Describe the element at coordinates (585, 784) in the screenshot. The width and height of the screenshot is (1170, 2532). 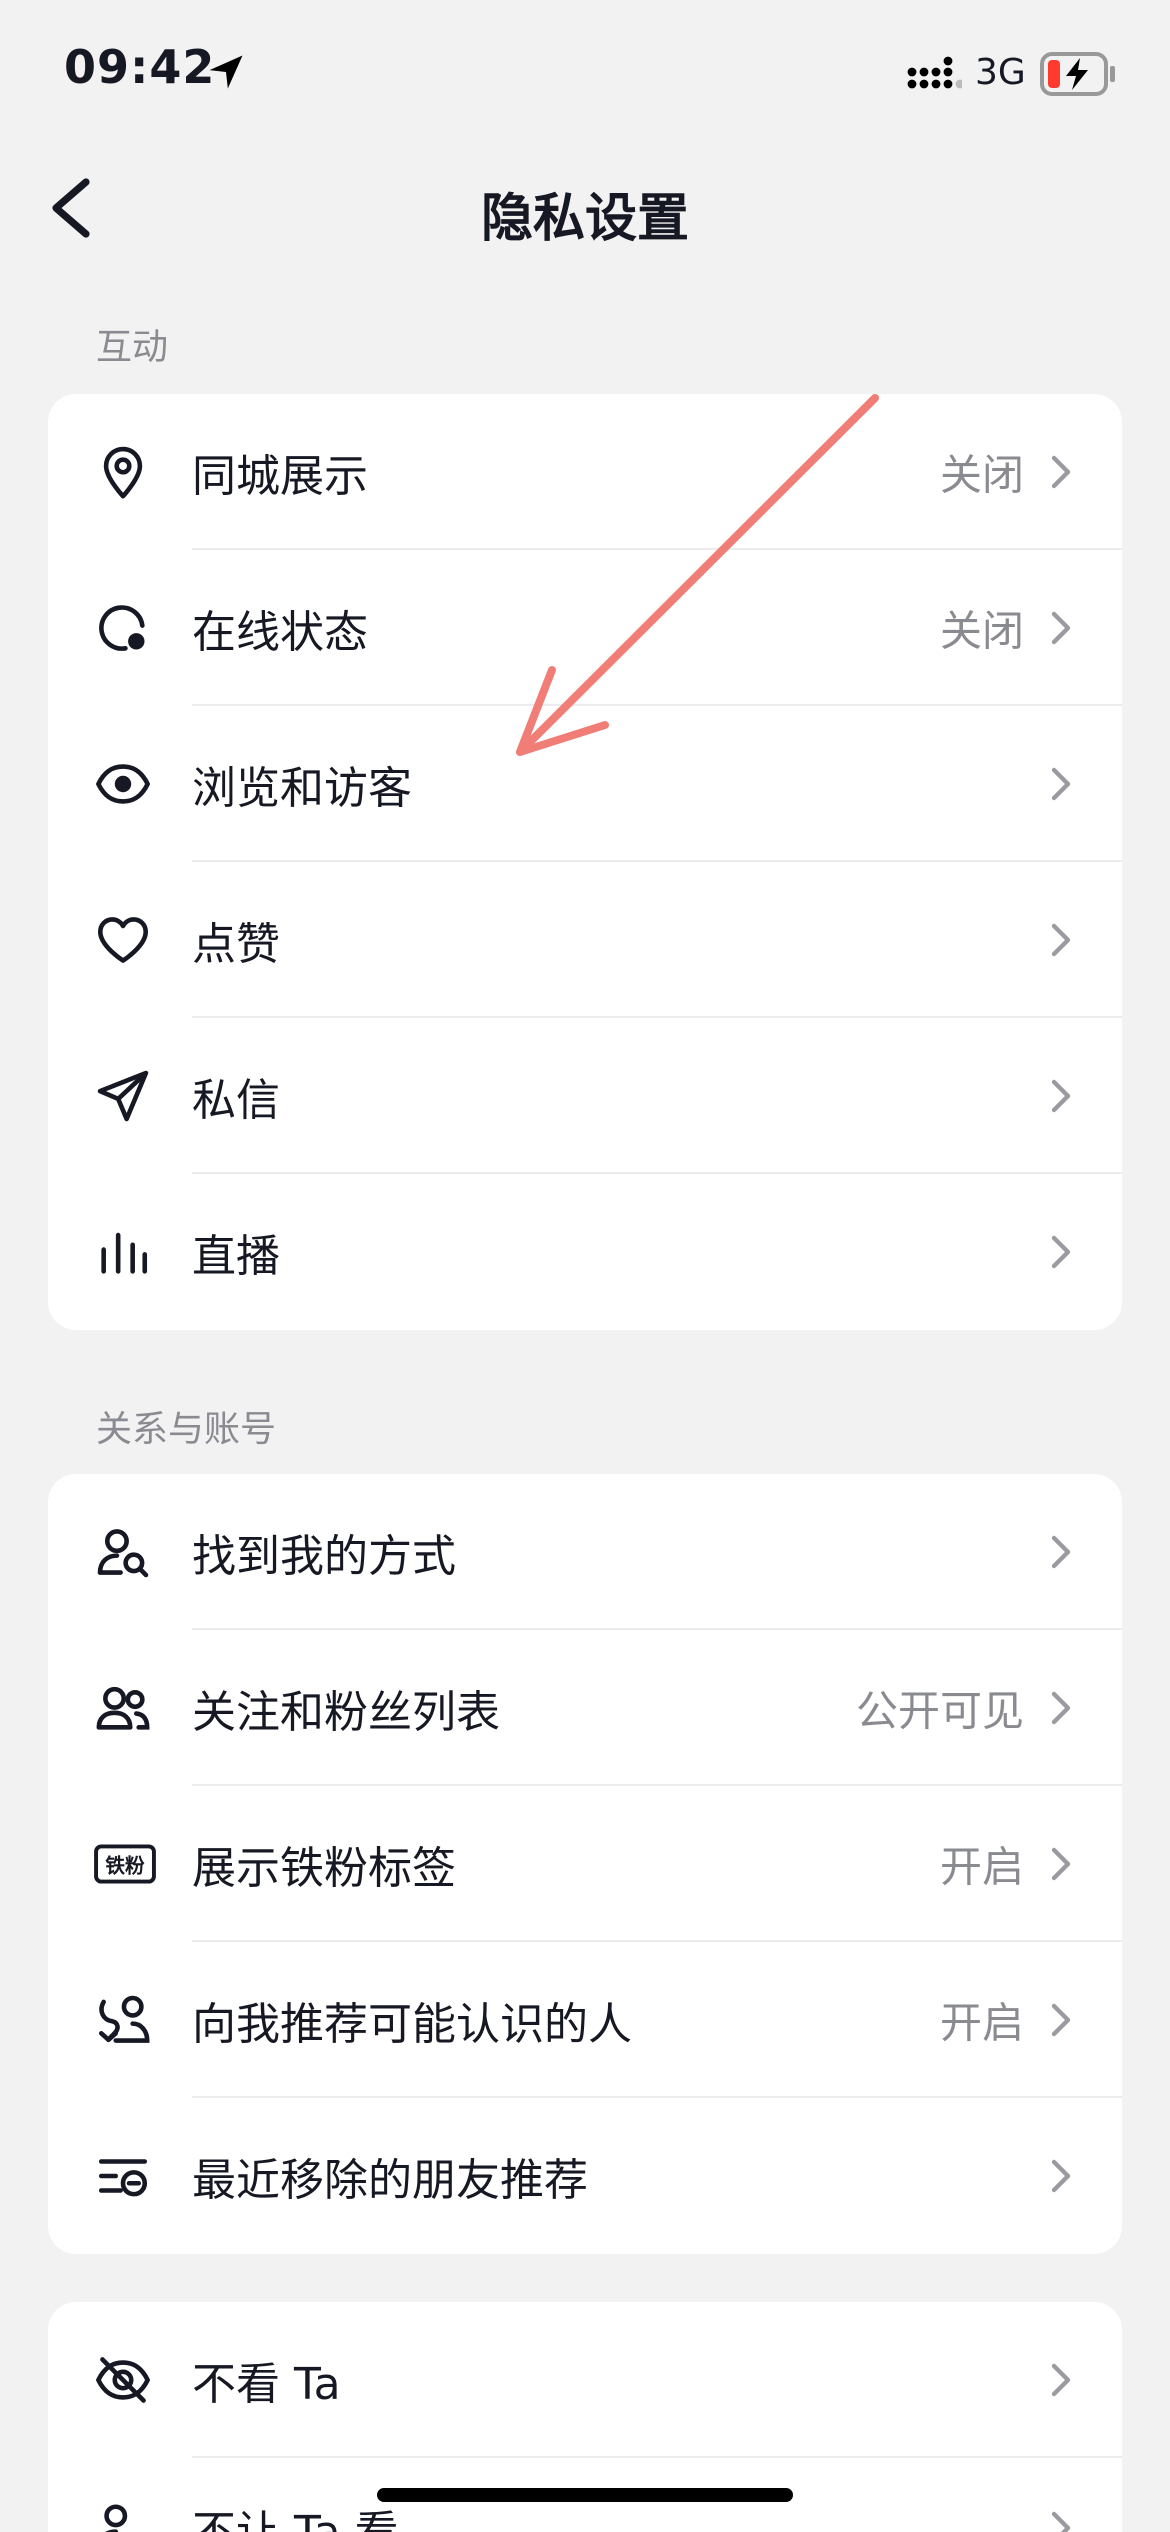
I see `row-browse-visitors: 浏览和访客` at that location.